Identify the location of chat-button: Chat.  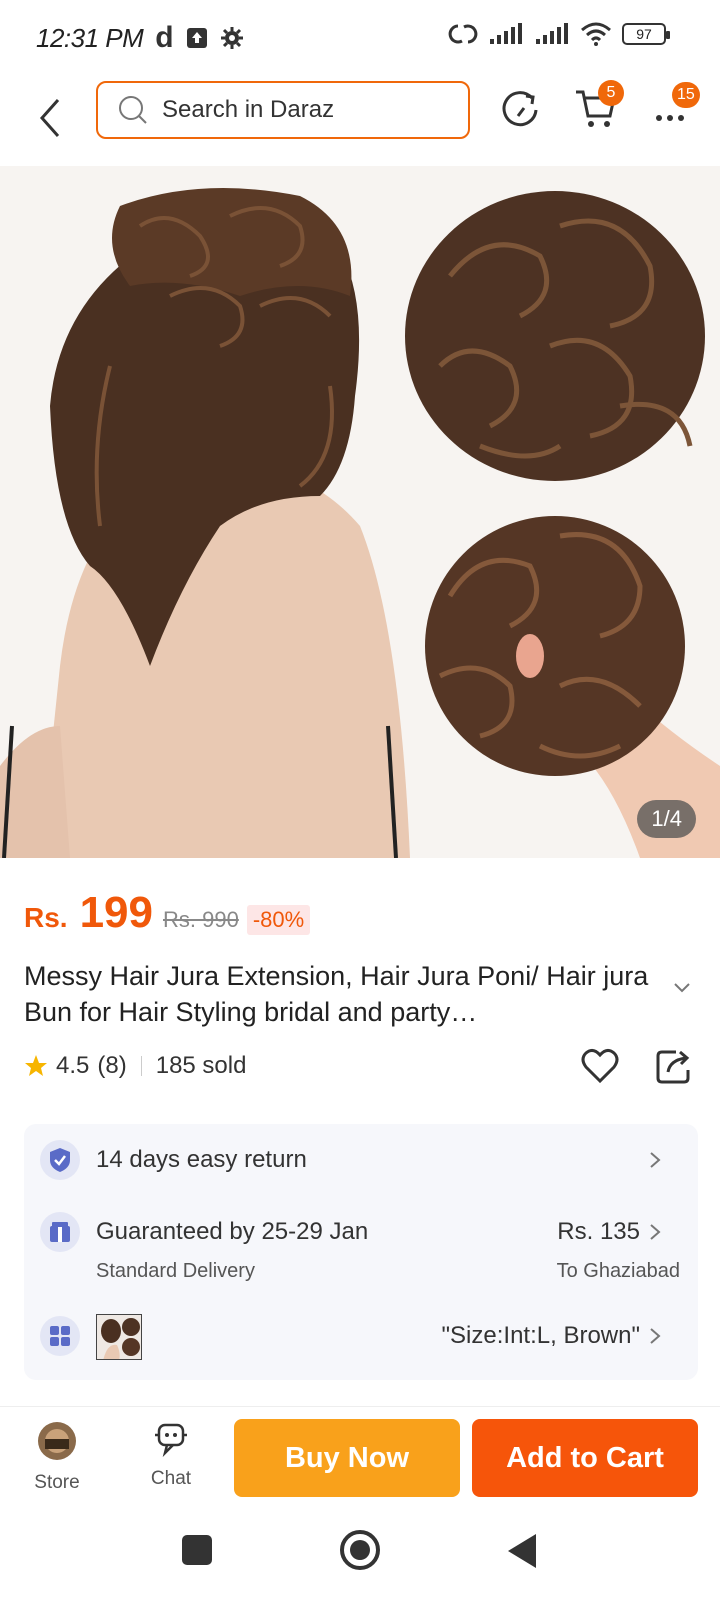
(171, 1461).